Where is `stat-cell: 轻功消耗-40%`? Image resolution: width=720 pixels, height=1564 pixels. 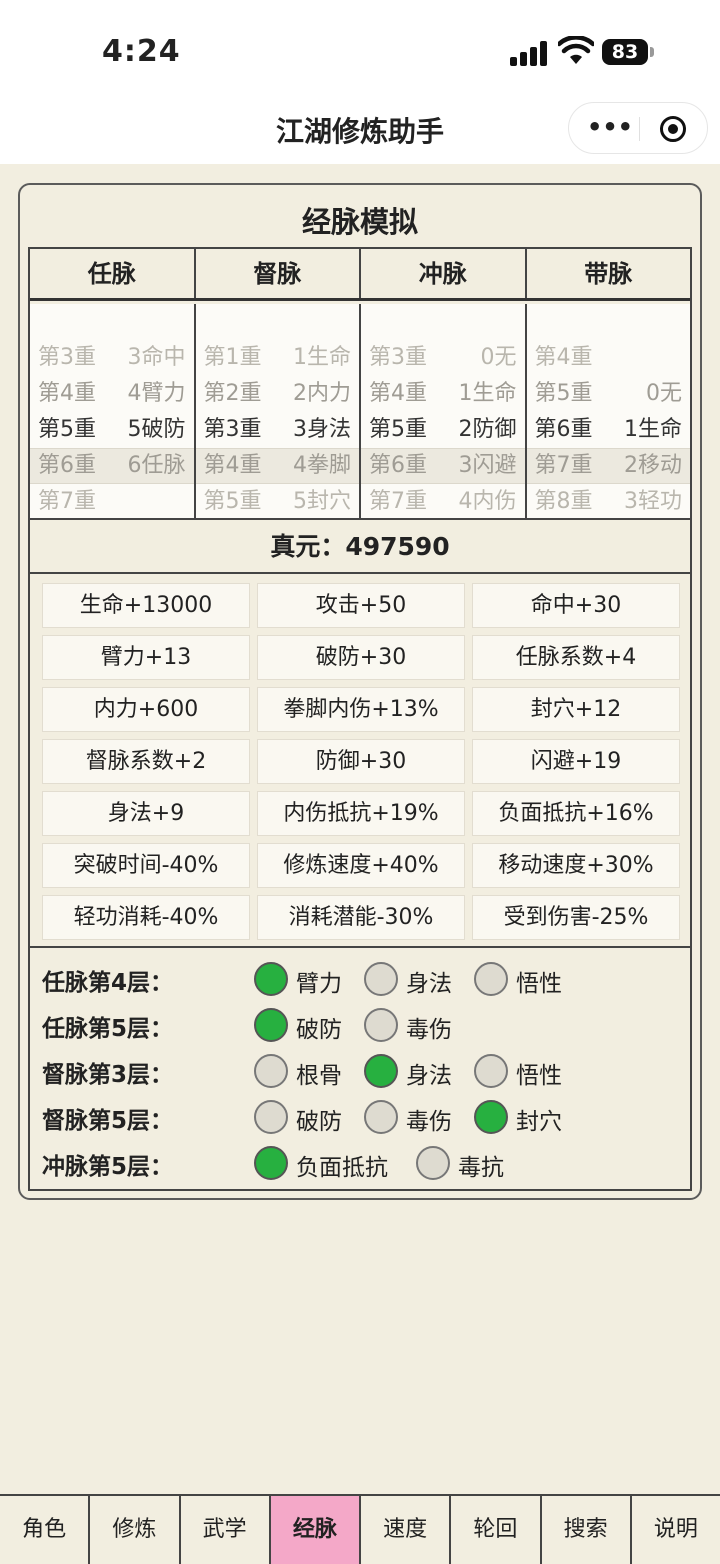 stat-cell: 轻功消耗-40% is located at coordinates (146, 917).